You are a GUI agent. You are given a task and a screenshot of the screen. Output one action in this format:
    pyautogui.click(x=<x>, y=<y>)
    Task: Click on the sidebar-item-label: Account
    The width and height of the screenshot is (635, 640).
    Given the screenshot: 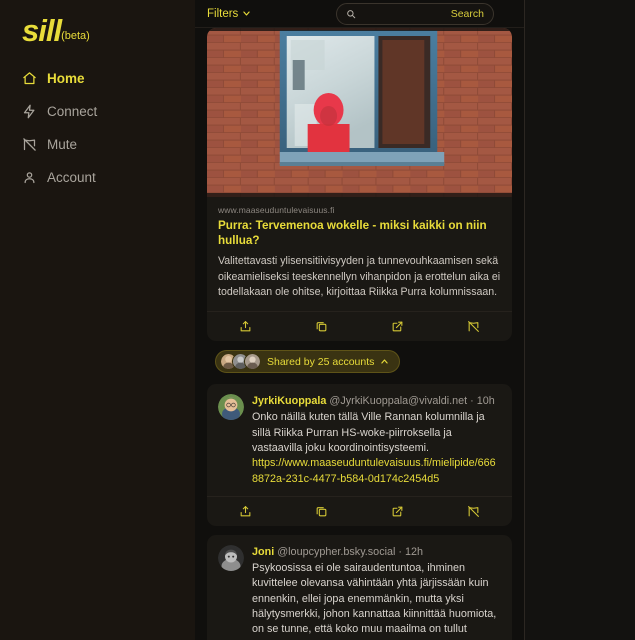 What is the action you would take?
    pyautogui.click(x=71, y=178)
    